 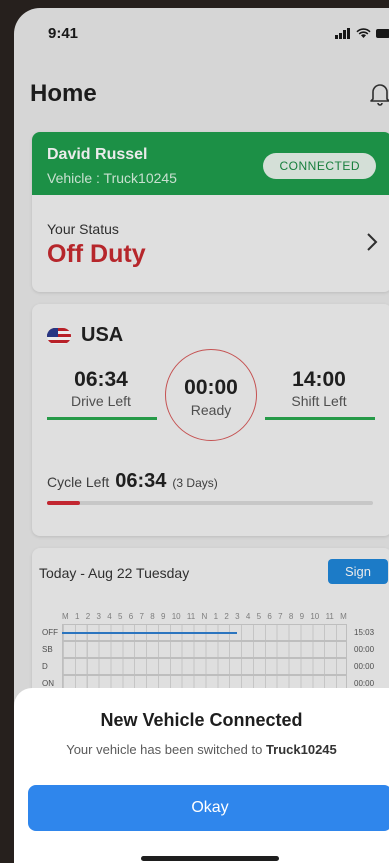 I want to click on modal-vehicle: Truck10245, so click(x=301, y=749).